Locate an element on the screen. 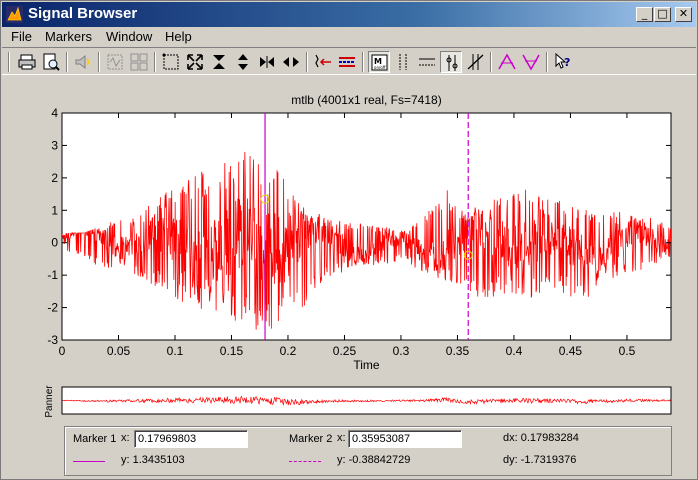 This screenshot has width=698, height=480. minimize-button: _ is located at coordinates (644, 14).